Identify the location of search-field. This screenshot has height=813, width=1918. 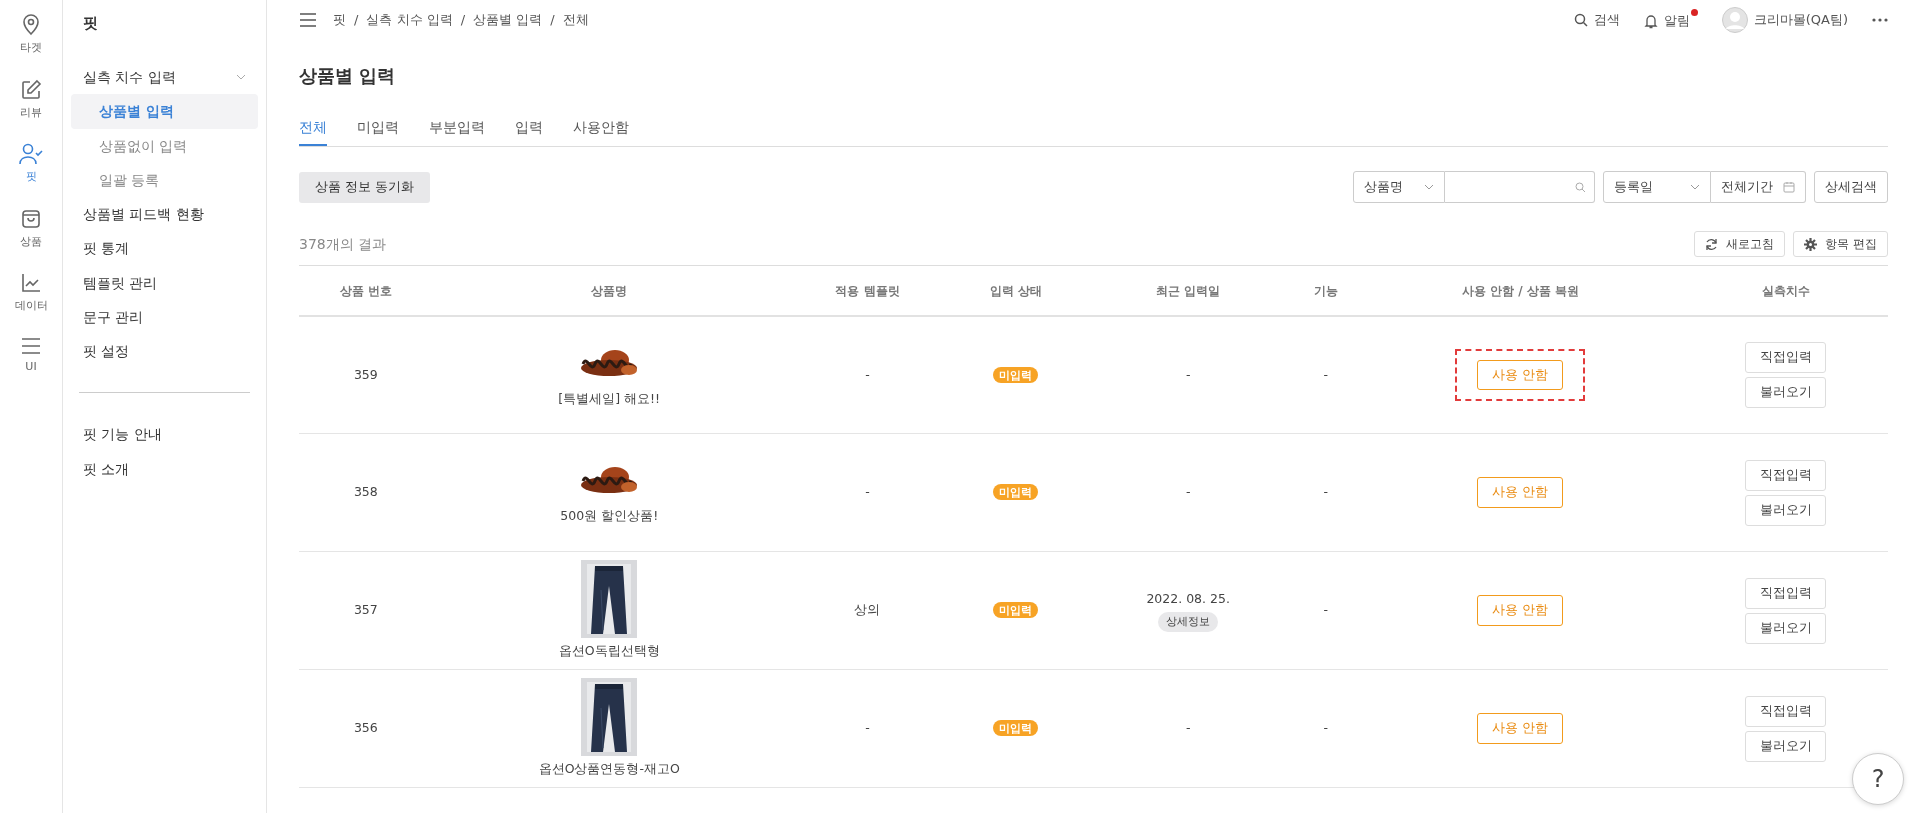
(1520, 187).